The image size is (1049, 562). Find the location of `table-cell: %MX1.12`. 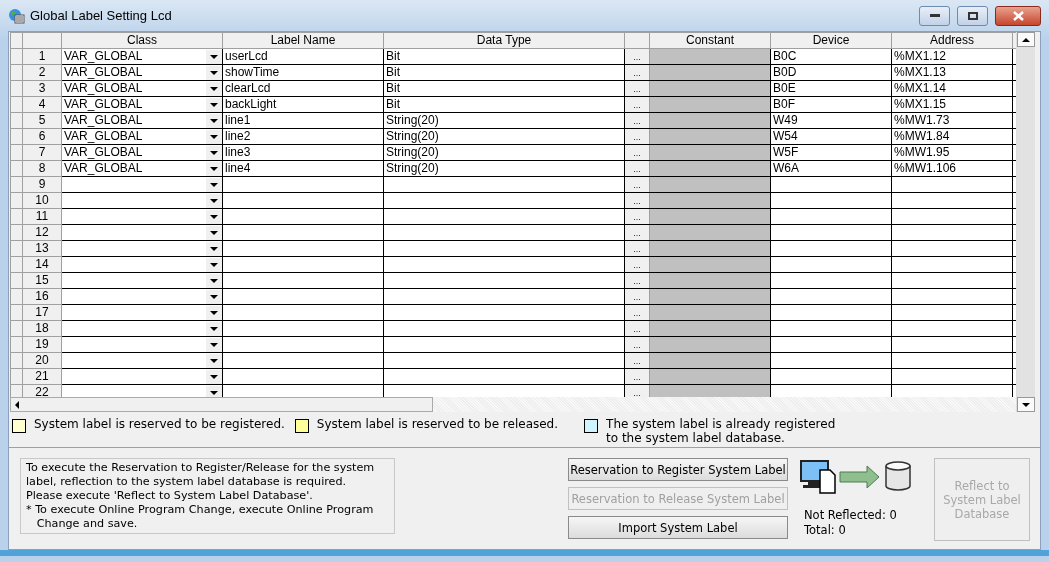

table-cell: %MX1.12 is located at coordinates (952, 56).